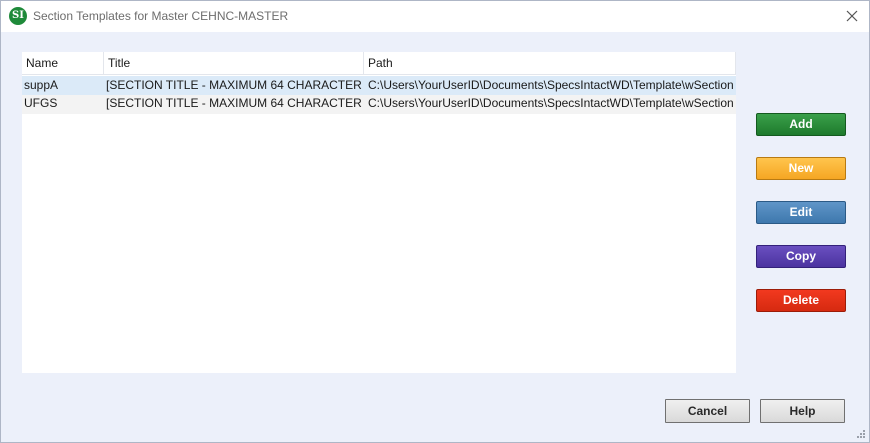 The image size is (870, 443). I want to click on copy-button: Copy, so click(801, 256).